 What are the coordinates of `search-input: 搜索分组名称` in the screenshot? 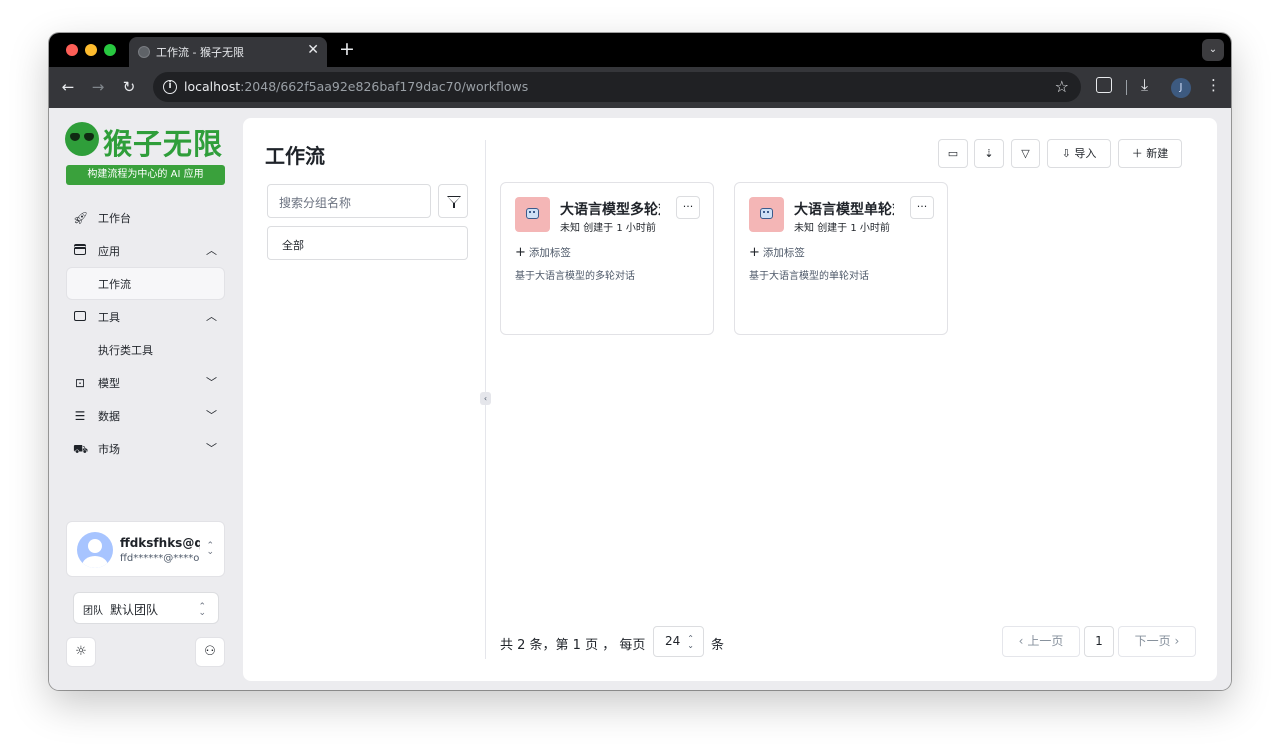 It's located at (349, 201).